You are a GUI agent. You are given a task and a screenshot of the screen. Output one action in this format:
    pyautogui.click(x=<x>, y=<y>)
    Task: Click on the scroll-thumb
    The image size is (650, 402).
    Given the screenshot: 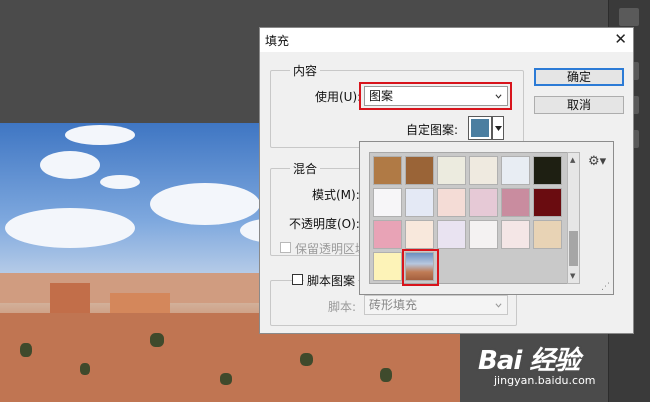 What is the action you would take?
    pyautogui.click(x=573, y=248)
    